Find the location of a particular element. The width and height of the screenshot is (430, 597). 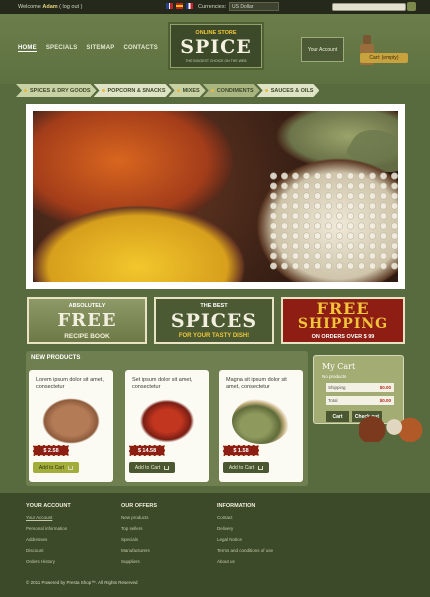

footer-link-addresses: Addresses is located at coordinates (48, 539).